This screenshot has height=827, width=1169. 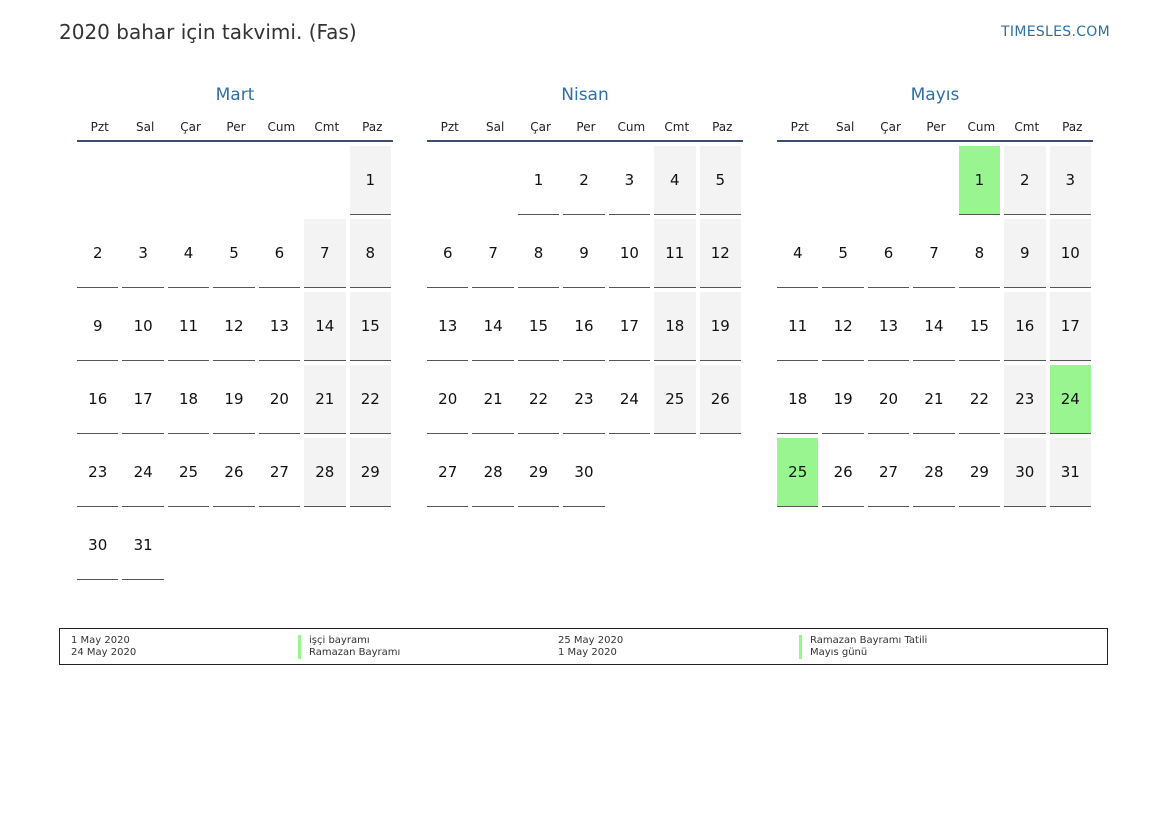 I want to click on day-number: 25, so click(x=188, y=472).